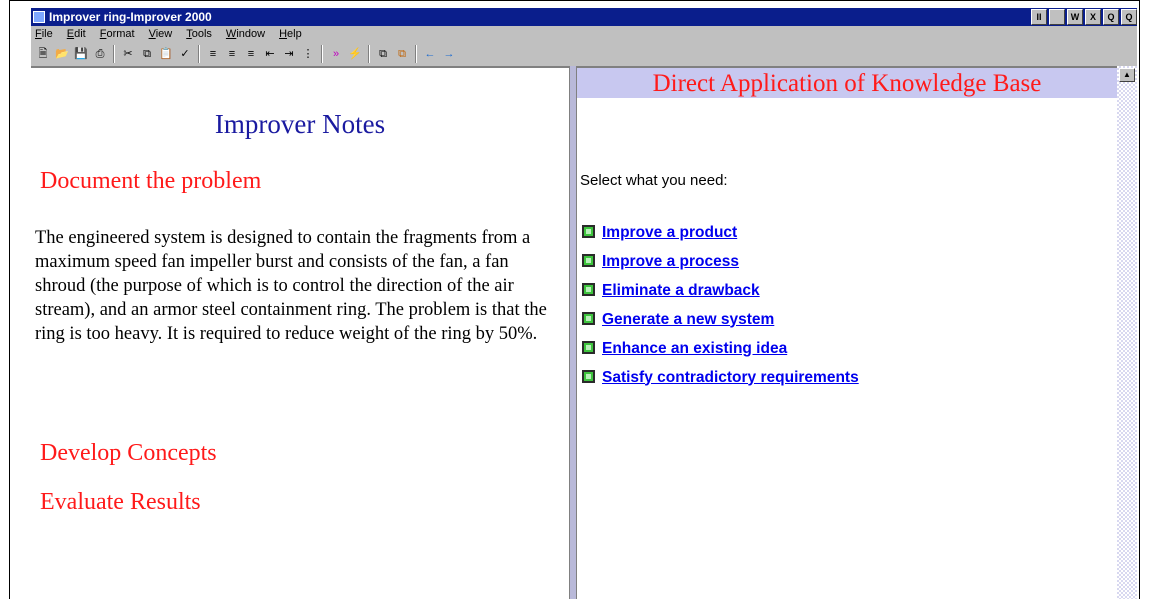  I want to click on lightning-icon: ⚡, so click(355, 54).